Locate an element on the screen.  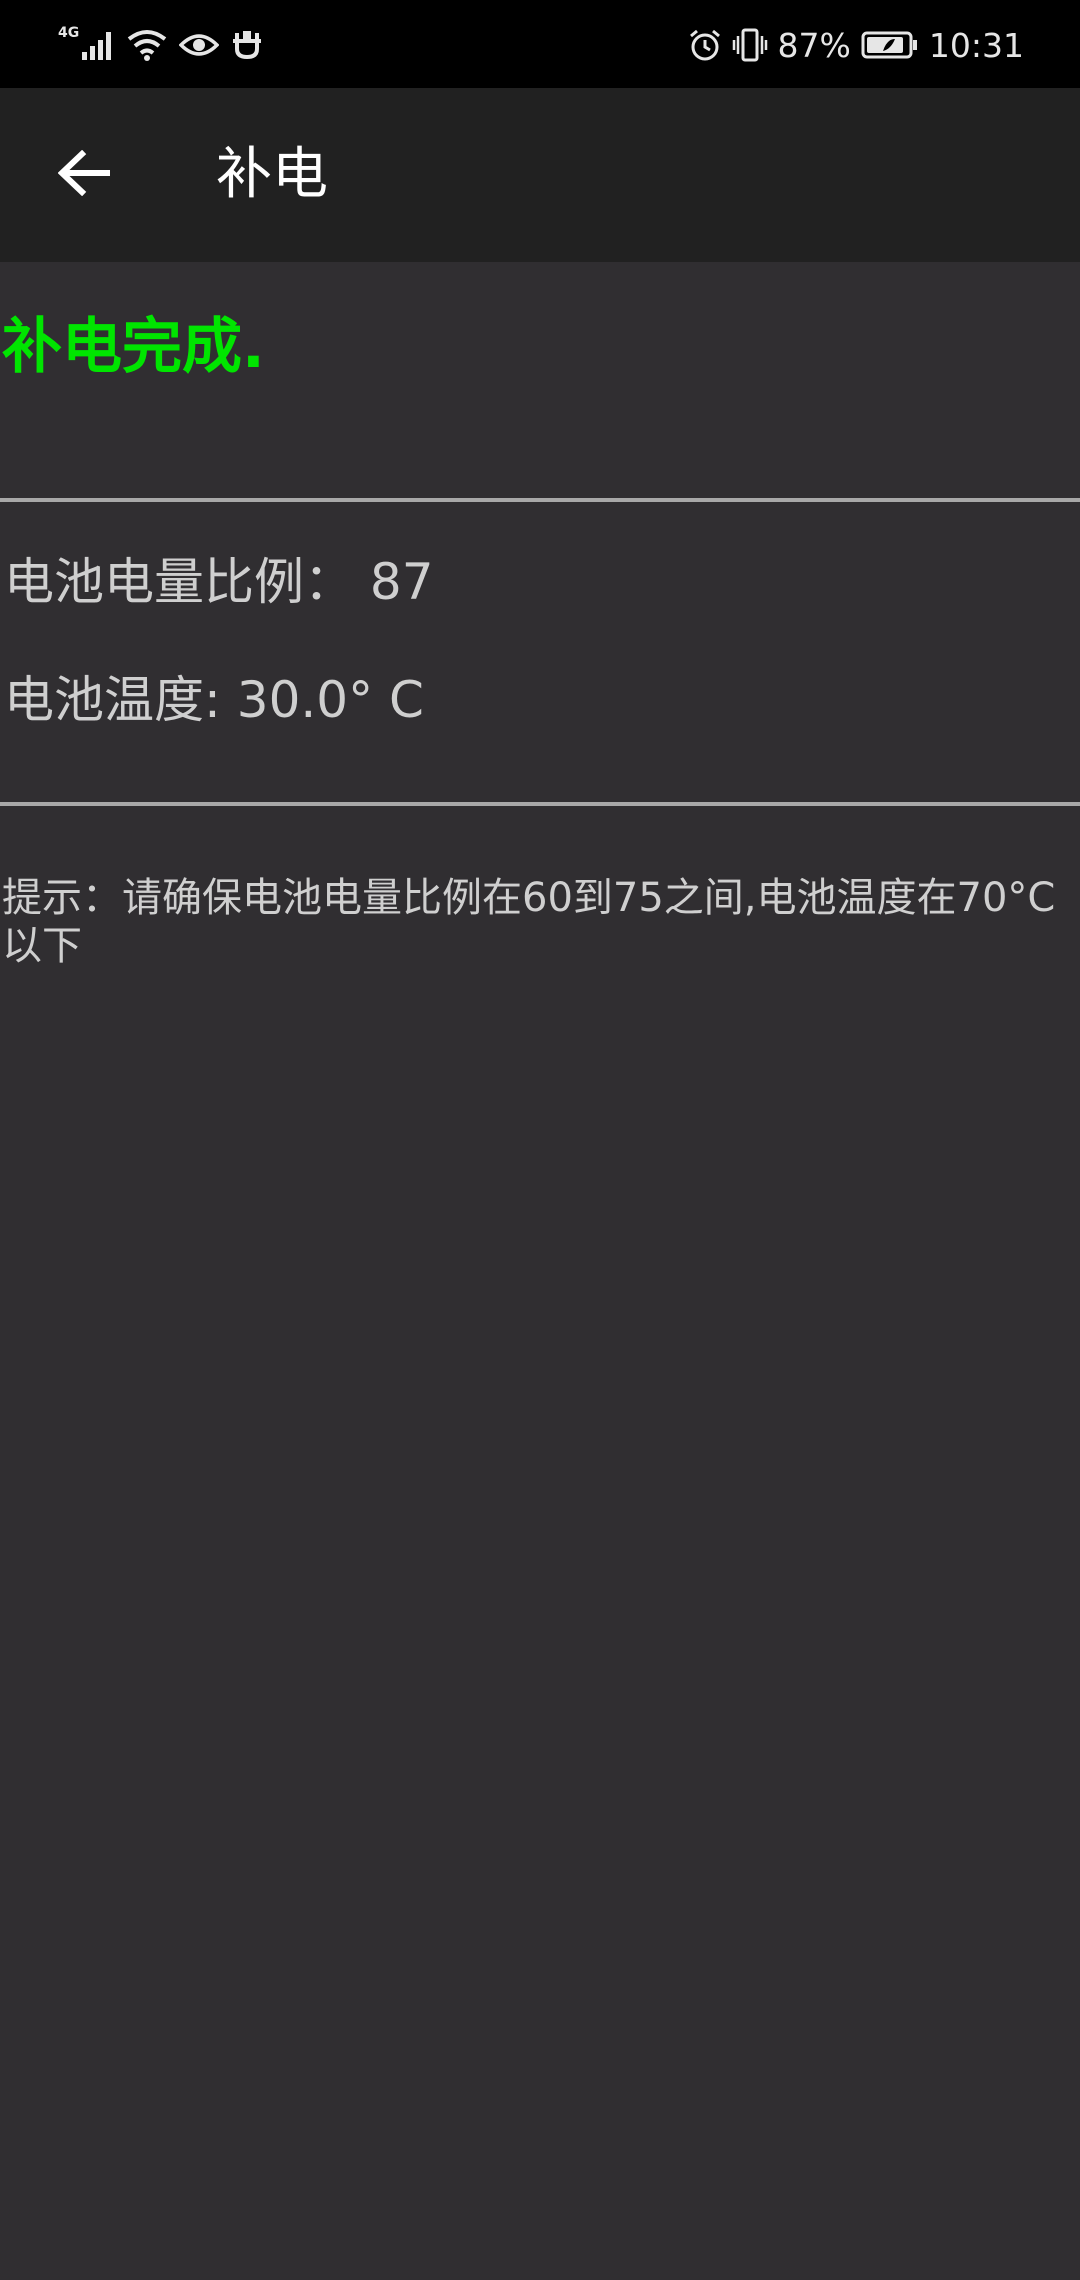
page-title: 补电 is located at coordinates (272, 174).